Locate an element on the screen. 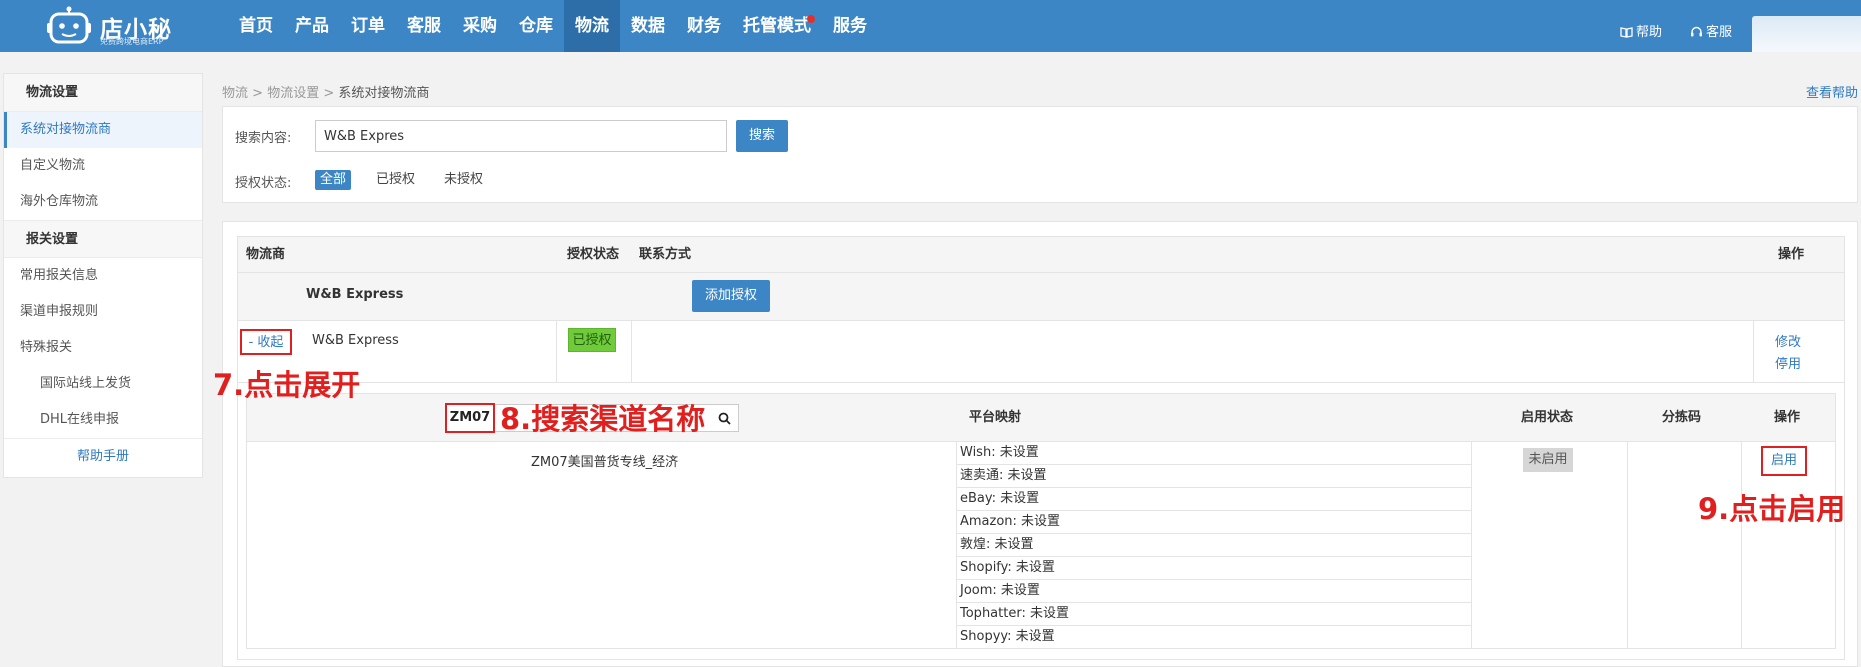  book-icon is located at coordinates (1626, 32).